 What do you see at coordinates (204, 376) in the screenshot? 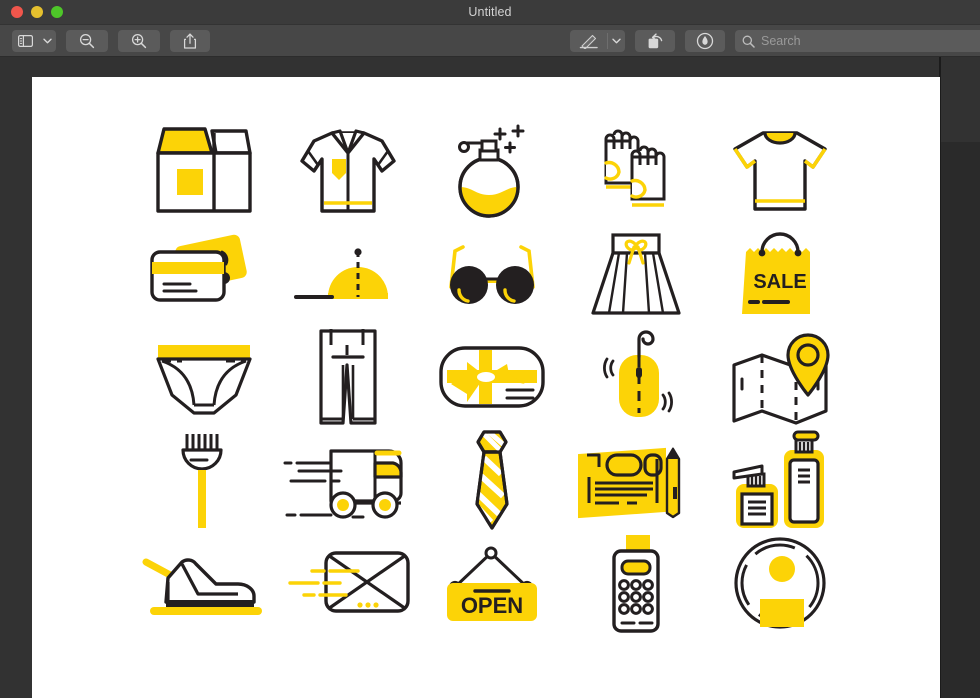
I see `underwear-icon` at bounding box center [204, 376].